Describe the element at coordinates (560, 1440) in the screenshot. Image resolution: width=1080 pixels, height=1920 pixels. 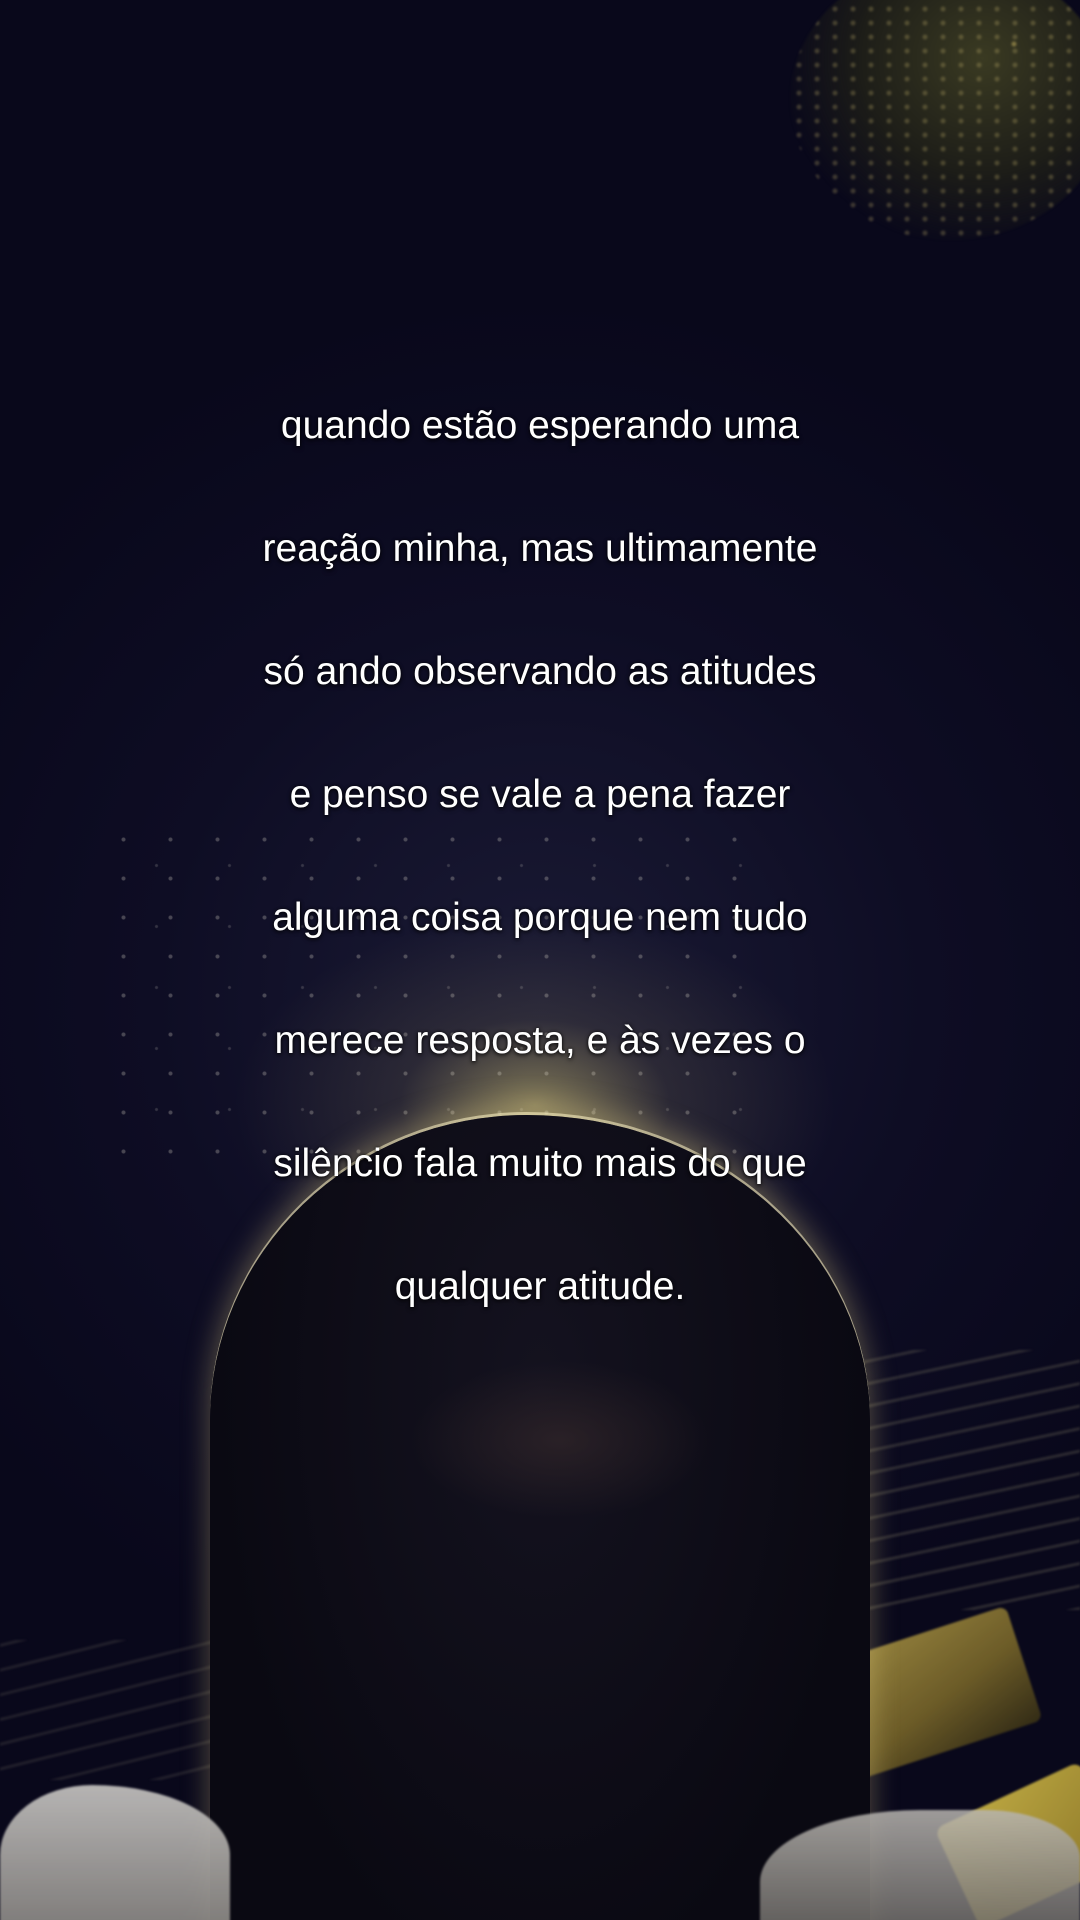
I see `face-shadow` at that location.